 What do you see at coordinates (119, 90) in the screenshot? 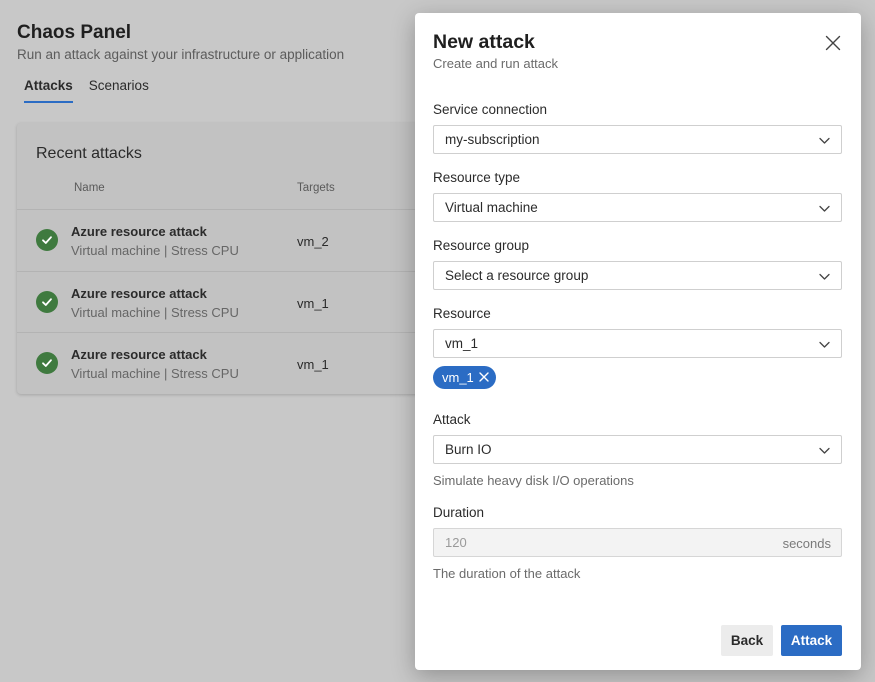
I see `tab-scenarios: Scenarios` at bounding box center [119, 90].